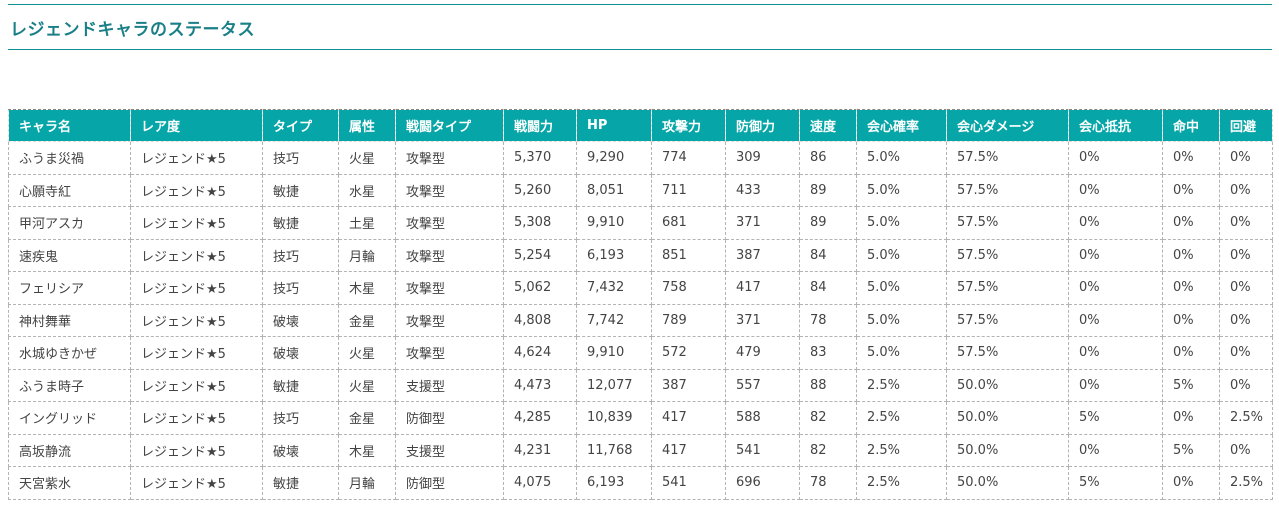  What do you see at coordinates (688, 288) in the screenshot?
I see `cell-attack: 758` at bounding box center [688, 288].